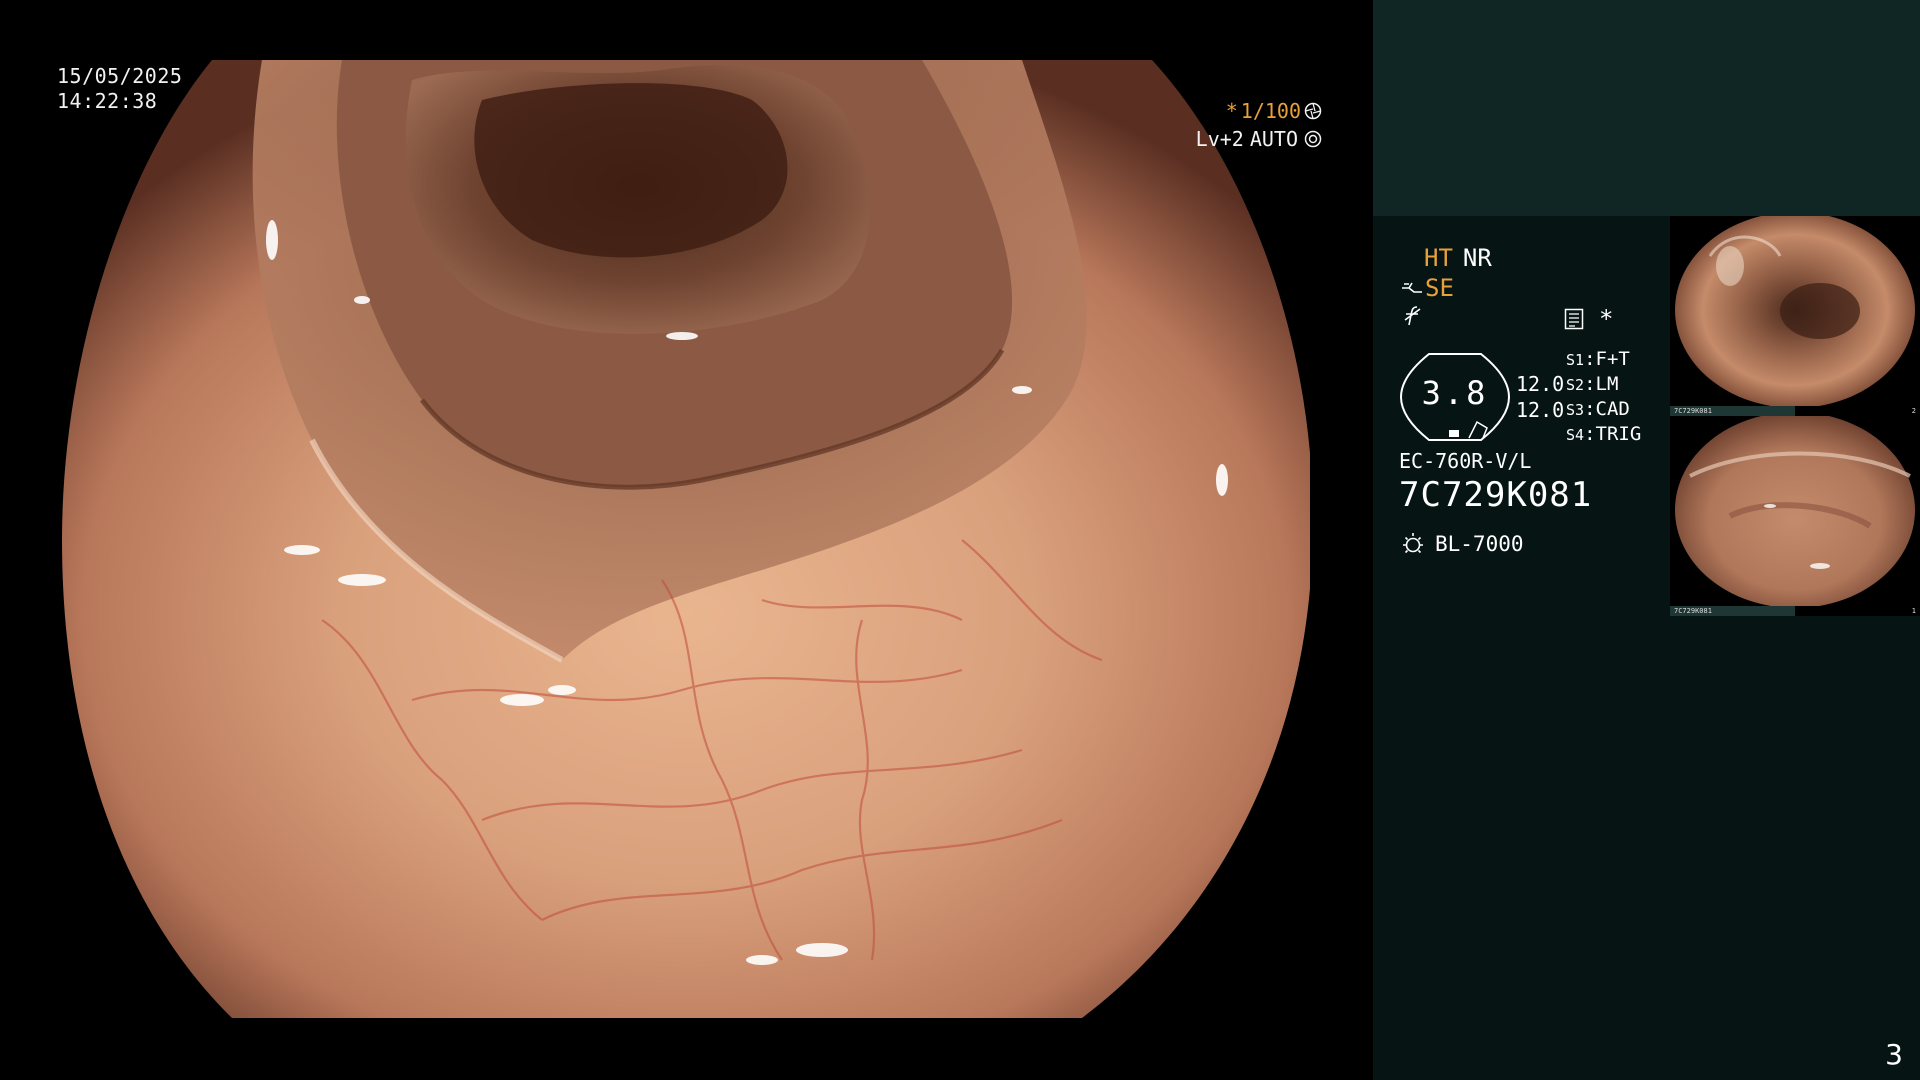 Image resolution: width=1920 pixels, height=1080 pixels. What do you see at coordinates (1894, 1054) in the screenshot?
I see `page-number: 3` at bounding box center [1894, 1054].